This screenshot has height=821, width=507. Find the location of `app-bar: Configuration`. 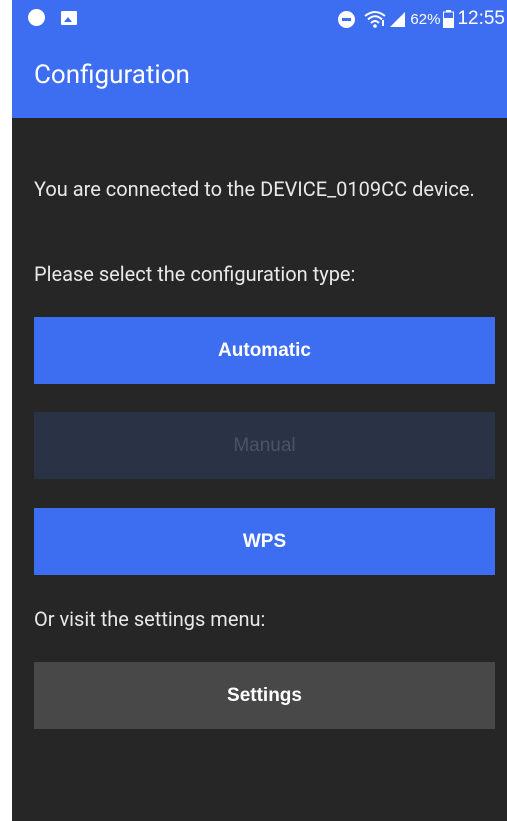

app-bar: Configuration is located at coordinates (259, 78).